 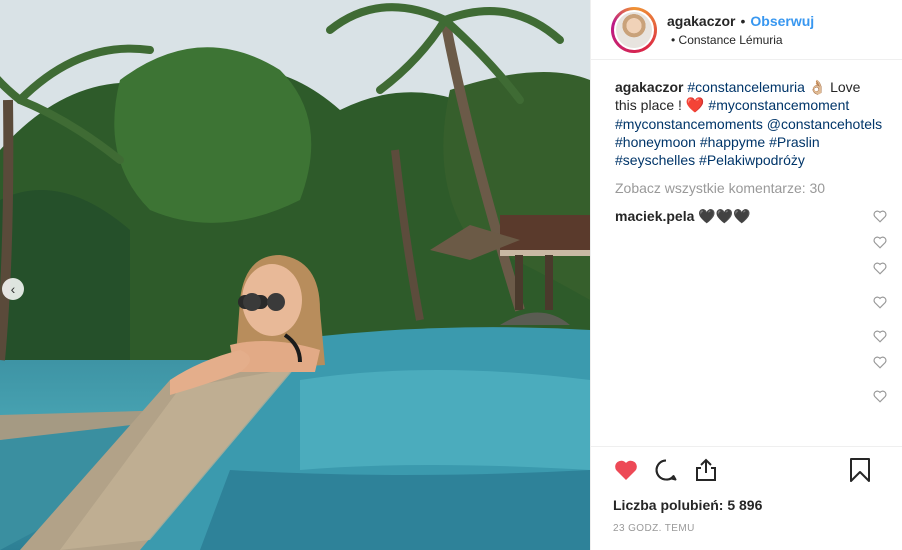 I want to click on avatar-image, so click(x=634, y=29).